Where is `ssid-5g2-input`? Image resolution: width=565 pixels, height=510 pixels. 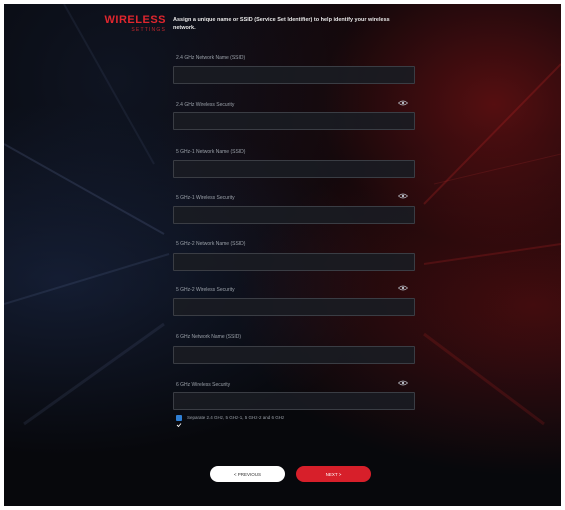 ssid-5g2-input is located at coordinates (294, 262).